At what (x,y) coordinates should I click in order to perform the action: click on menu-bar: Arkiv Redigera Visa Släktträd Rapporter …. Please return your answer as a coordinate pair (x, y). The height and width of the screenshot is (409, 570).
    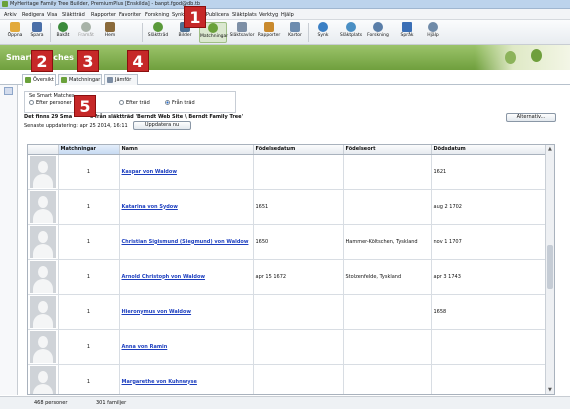
    Looking at the image, I should click on (285, 14).